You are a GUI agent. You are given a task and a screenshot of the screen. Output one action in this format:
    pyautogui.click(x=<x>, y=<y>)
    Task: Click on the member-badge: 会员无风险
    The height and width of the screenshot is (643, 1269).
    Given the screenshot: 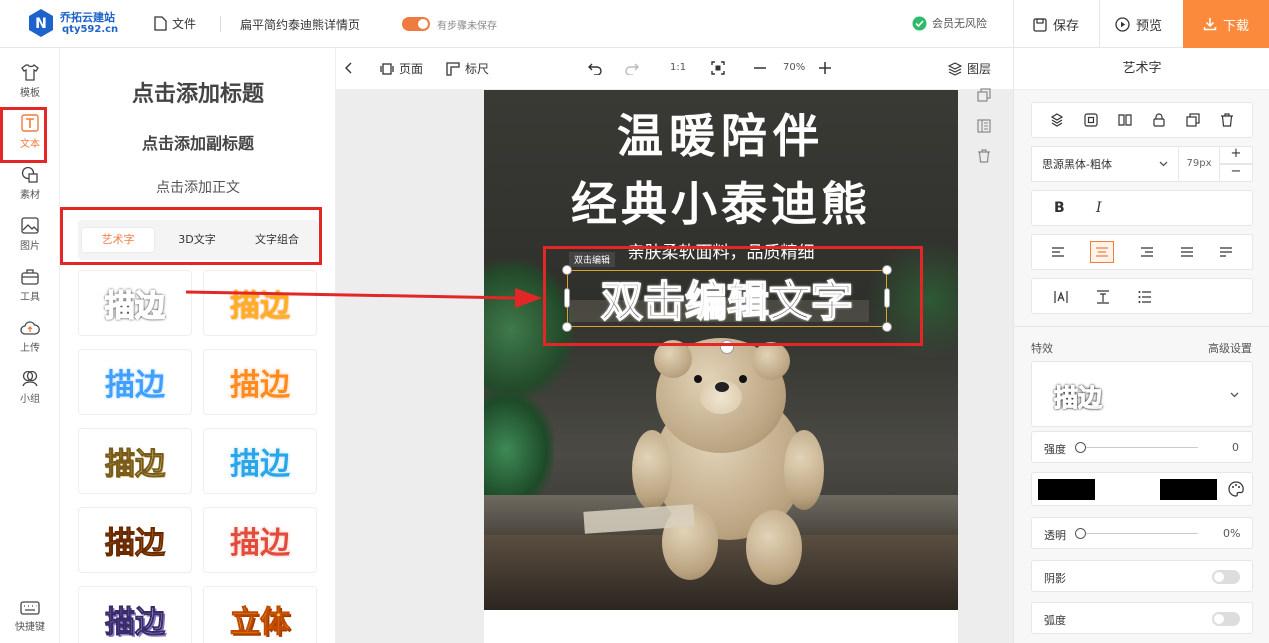 What is the action you would take?
    pyautogui.click(x=949, y=23)
    